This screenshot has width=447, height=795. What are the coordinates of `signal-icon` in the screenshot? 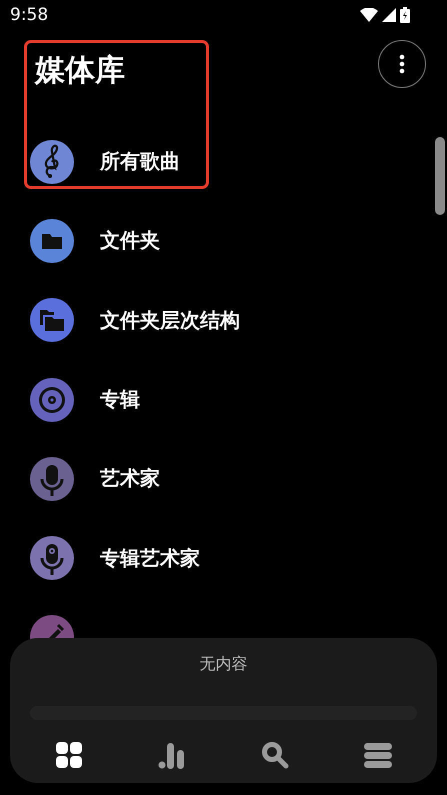 It's located at (389, 15).